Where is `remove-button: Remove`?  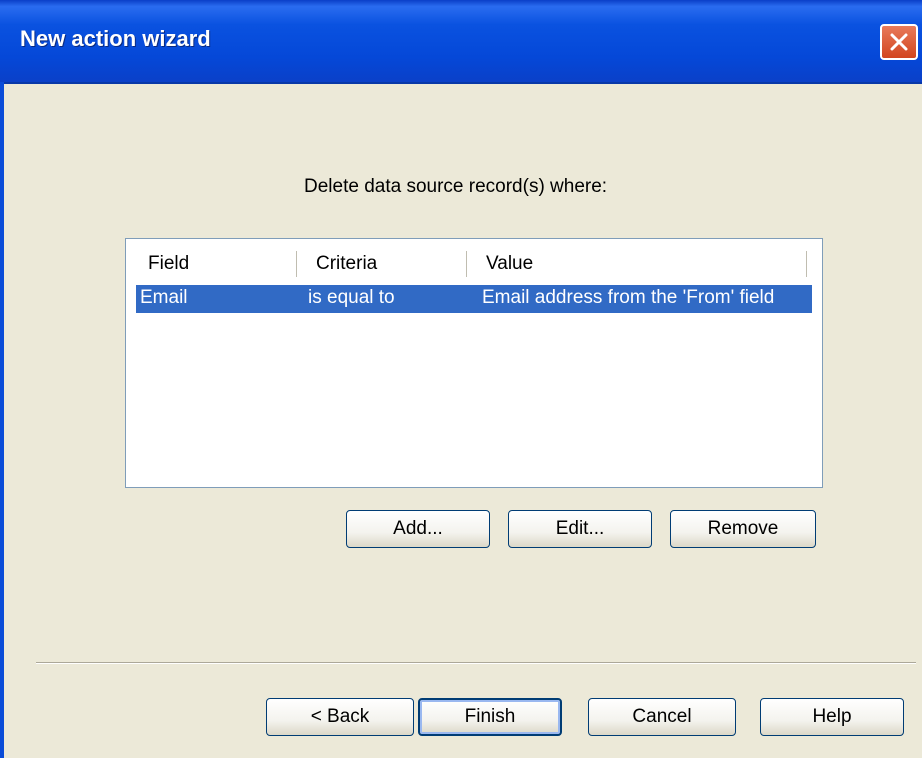 remove-button: Remove is located at coordinates (743, 529).